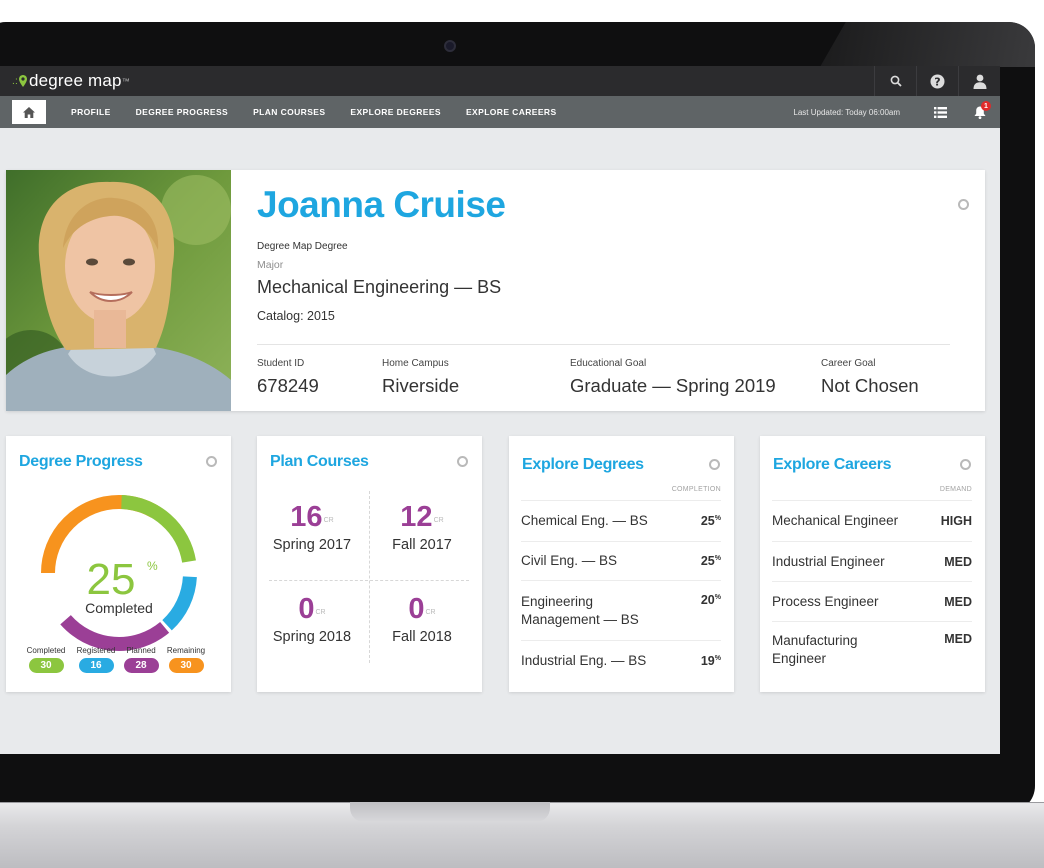 The height and width of the screenshot is (868, 1044). Describe the element at coordinates (125, 81) in the screenshot. I see `logo-trademark: ™` at that location.